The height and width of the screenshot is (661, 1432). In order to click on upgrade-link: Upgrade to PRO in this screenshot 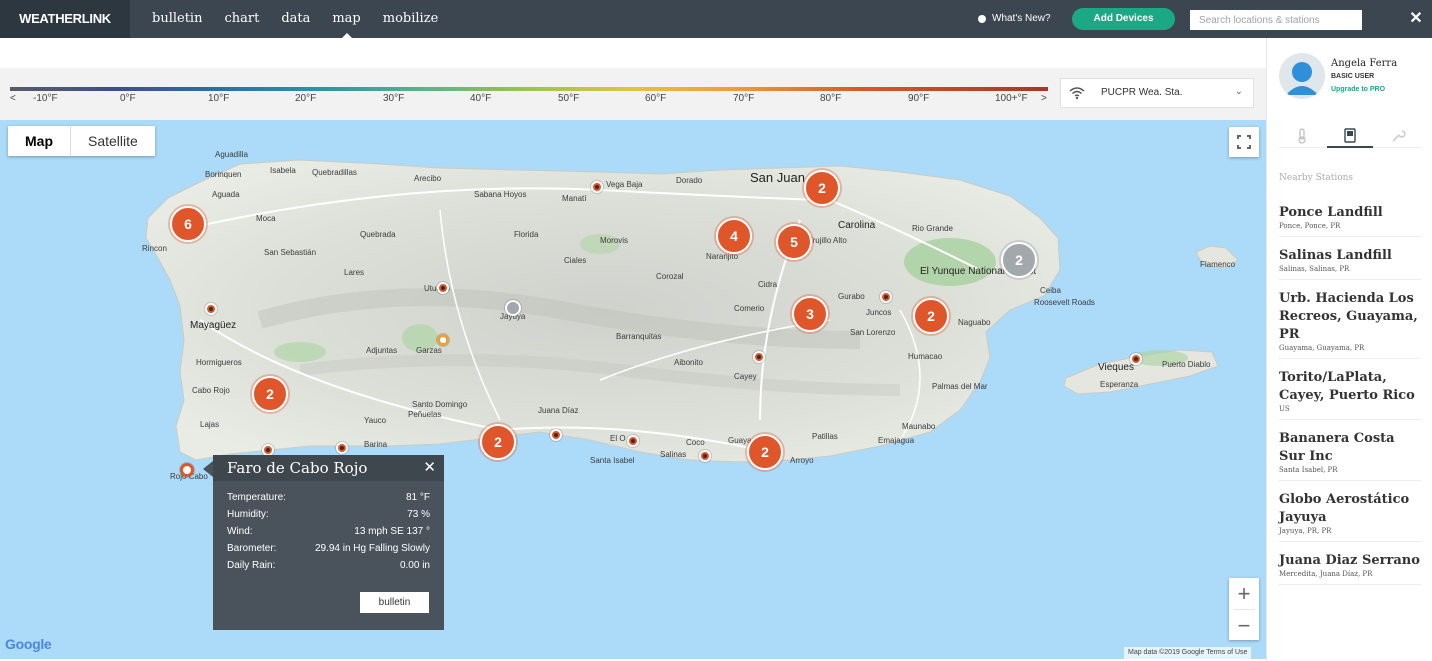, I will do `click(1358, 89)`.